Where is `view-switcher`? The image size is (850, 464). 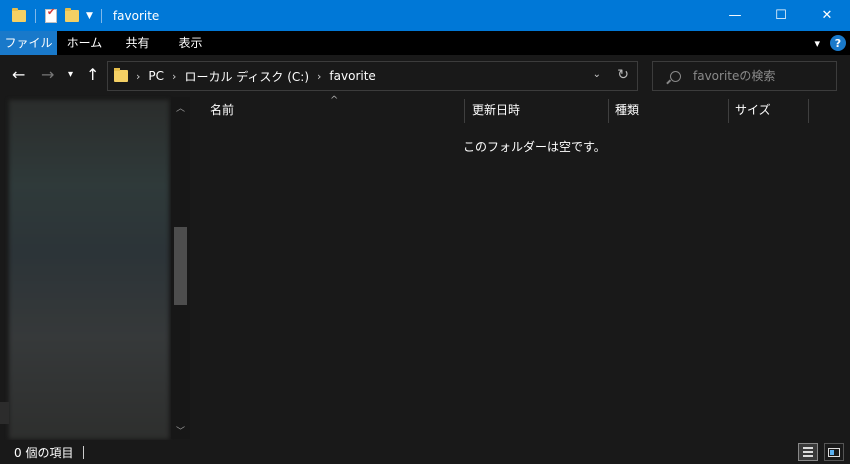 view-switcher is located at coordinates (818, 452).